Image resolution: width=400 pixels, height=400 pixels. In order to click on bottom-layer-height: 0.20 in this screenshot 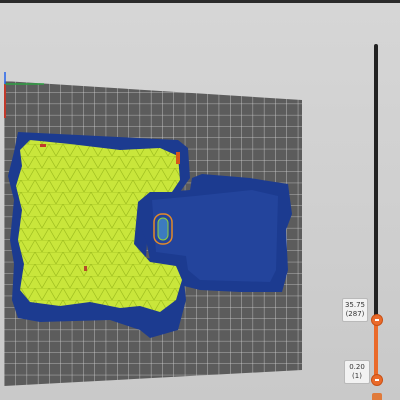, I will do `click(357, 367)`.